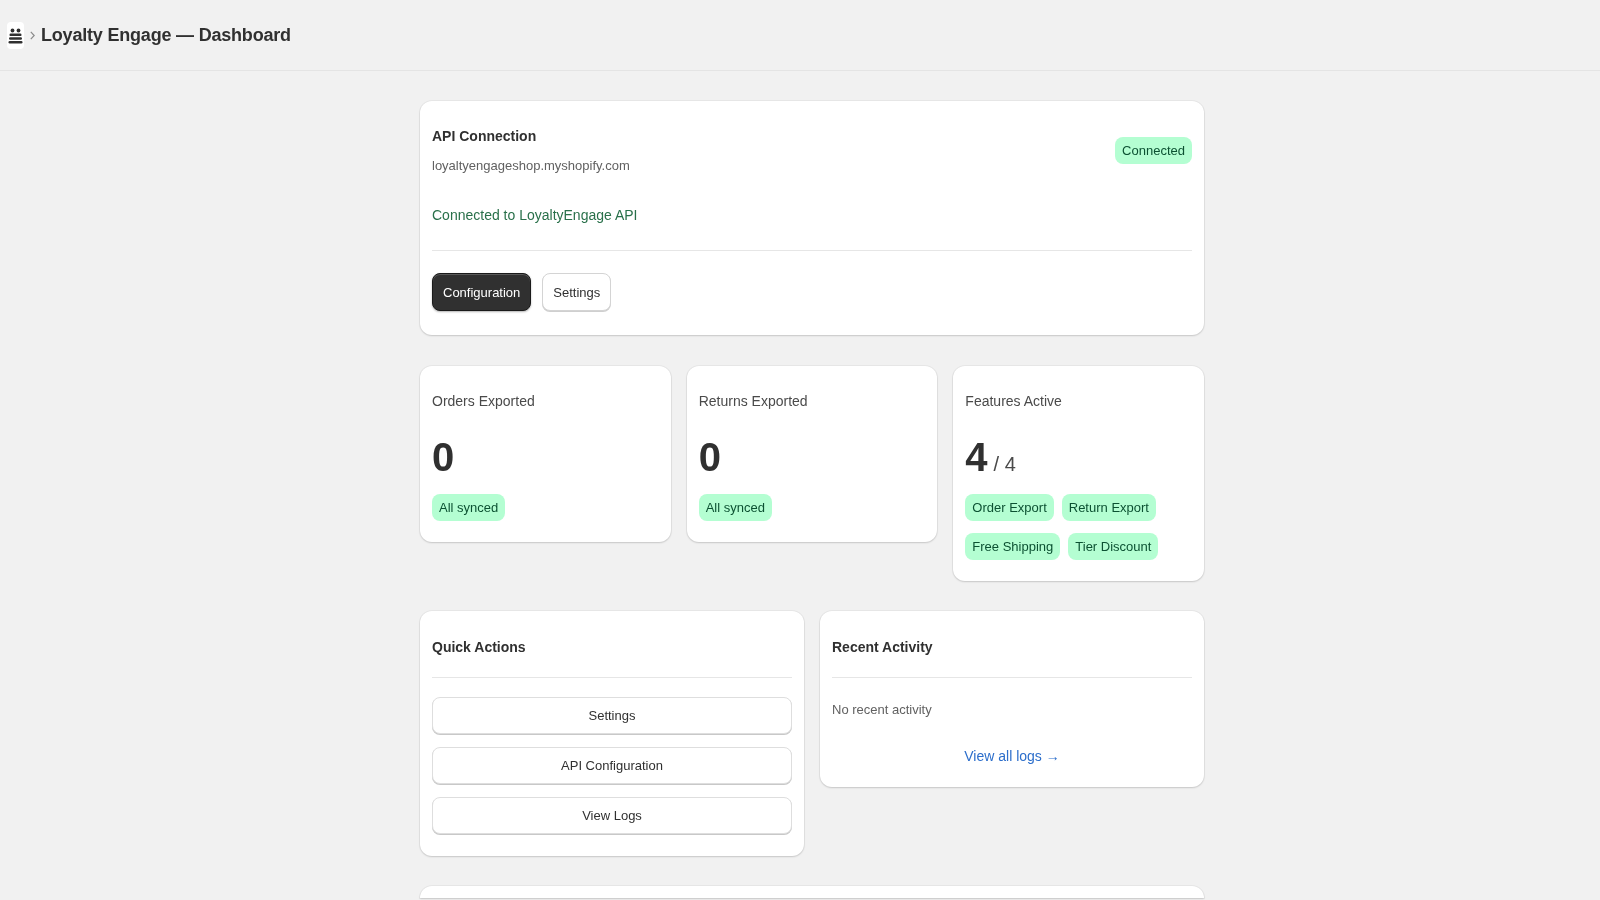  What do you see at coordinates (485, 136) in the screenshot?
I see `card-title: API Connection` at bounding box center [485, 136].